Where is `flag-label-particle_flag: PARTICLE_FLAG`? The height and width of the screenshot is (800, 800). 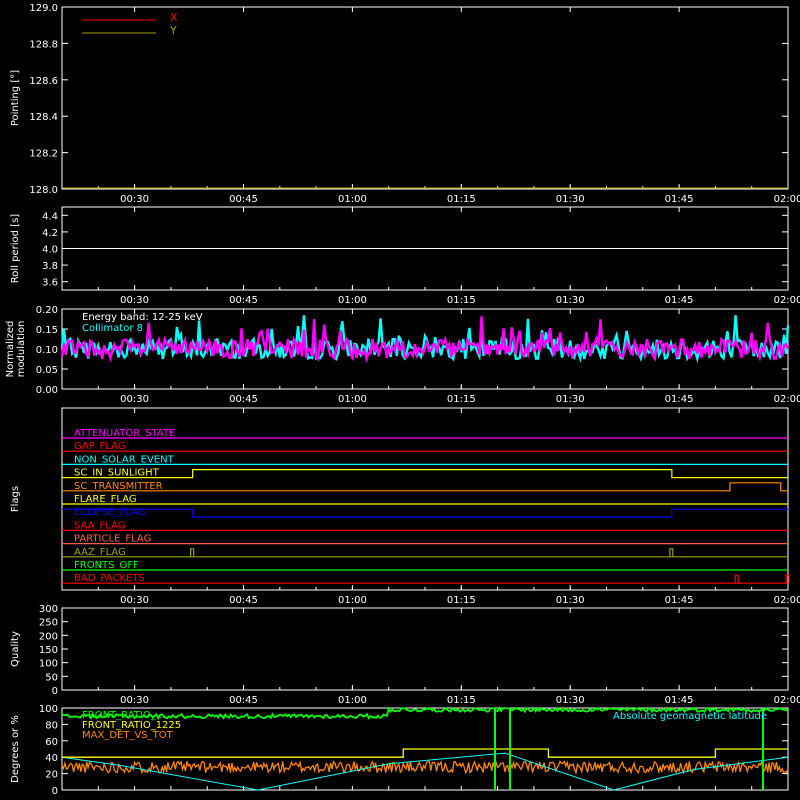
flag-label-particle_flag: PARTICLE_FLAG is located at coordinates (112, 539).